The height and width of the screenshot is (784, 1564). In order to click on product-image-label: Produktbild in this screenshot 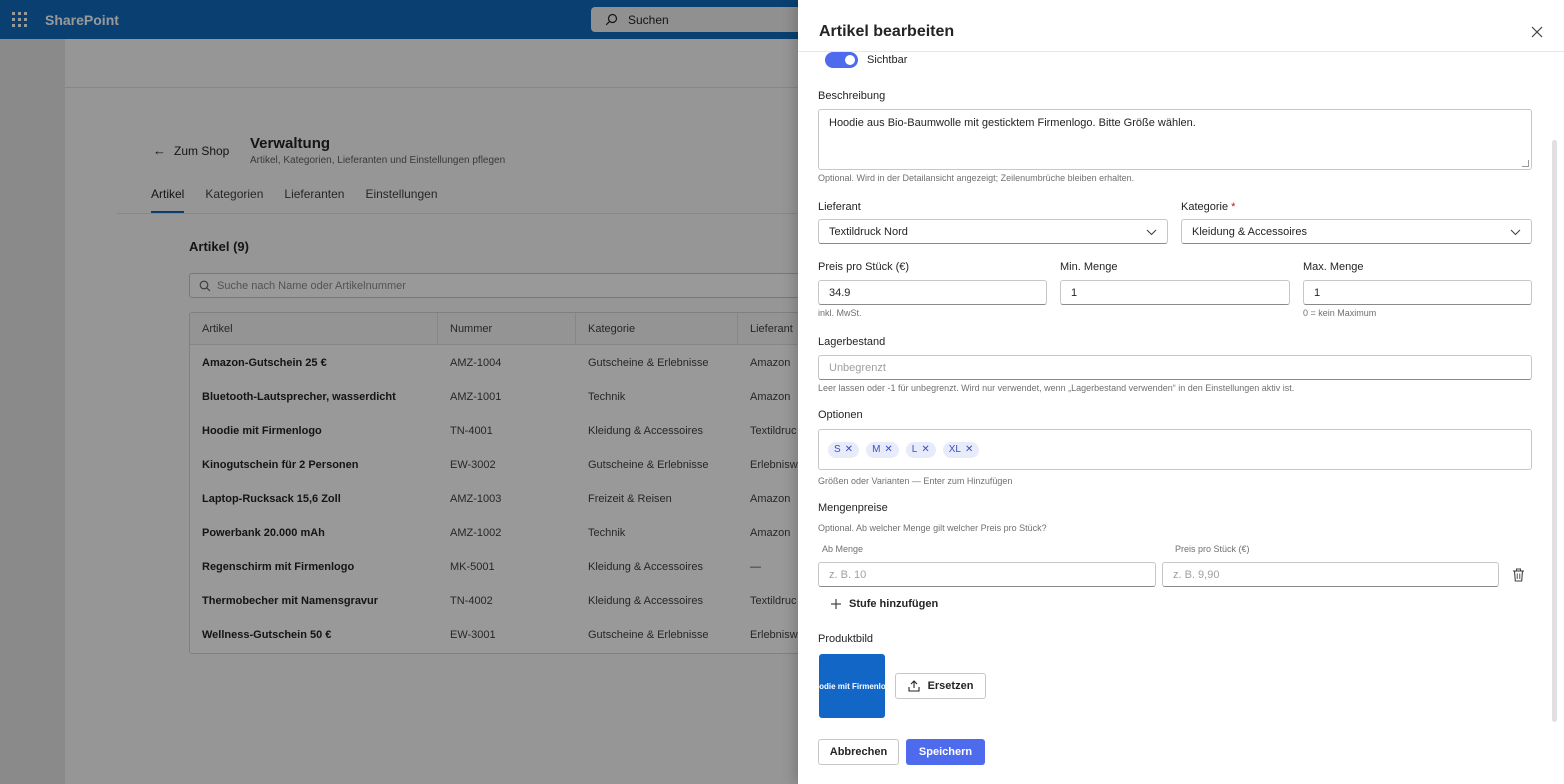, I will do `click(846, 639)`.